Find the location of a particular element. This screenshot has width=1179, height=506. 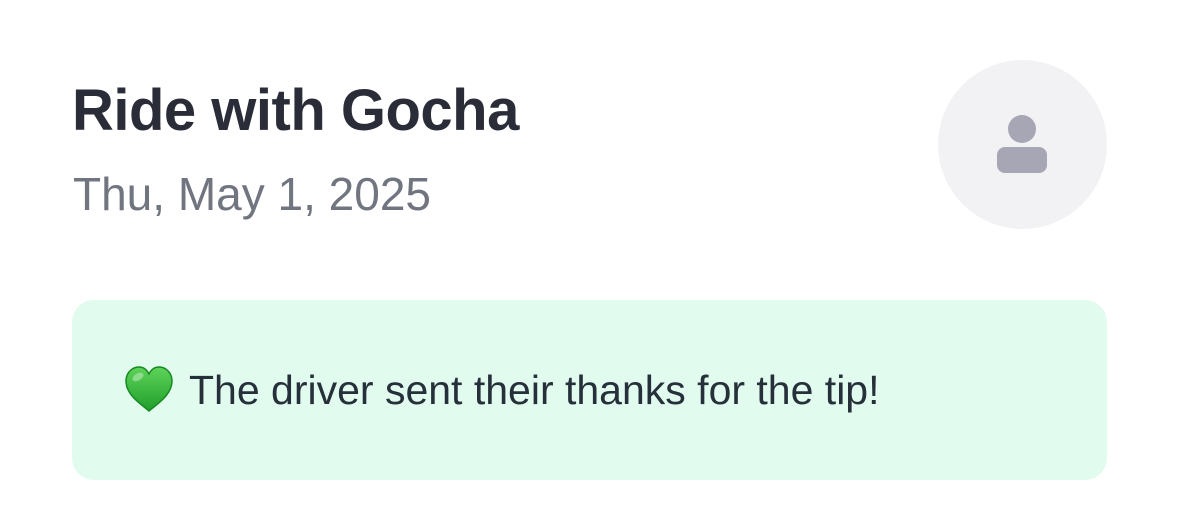

driver-avatar is located at coordinates (1022, 144).